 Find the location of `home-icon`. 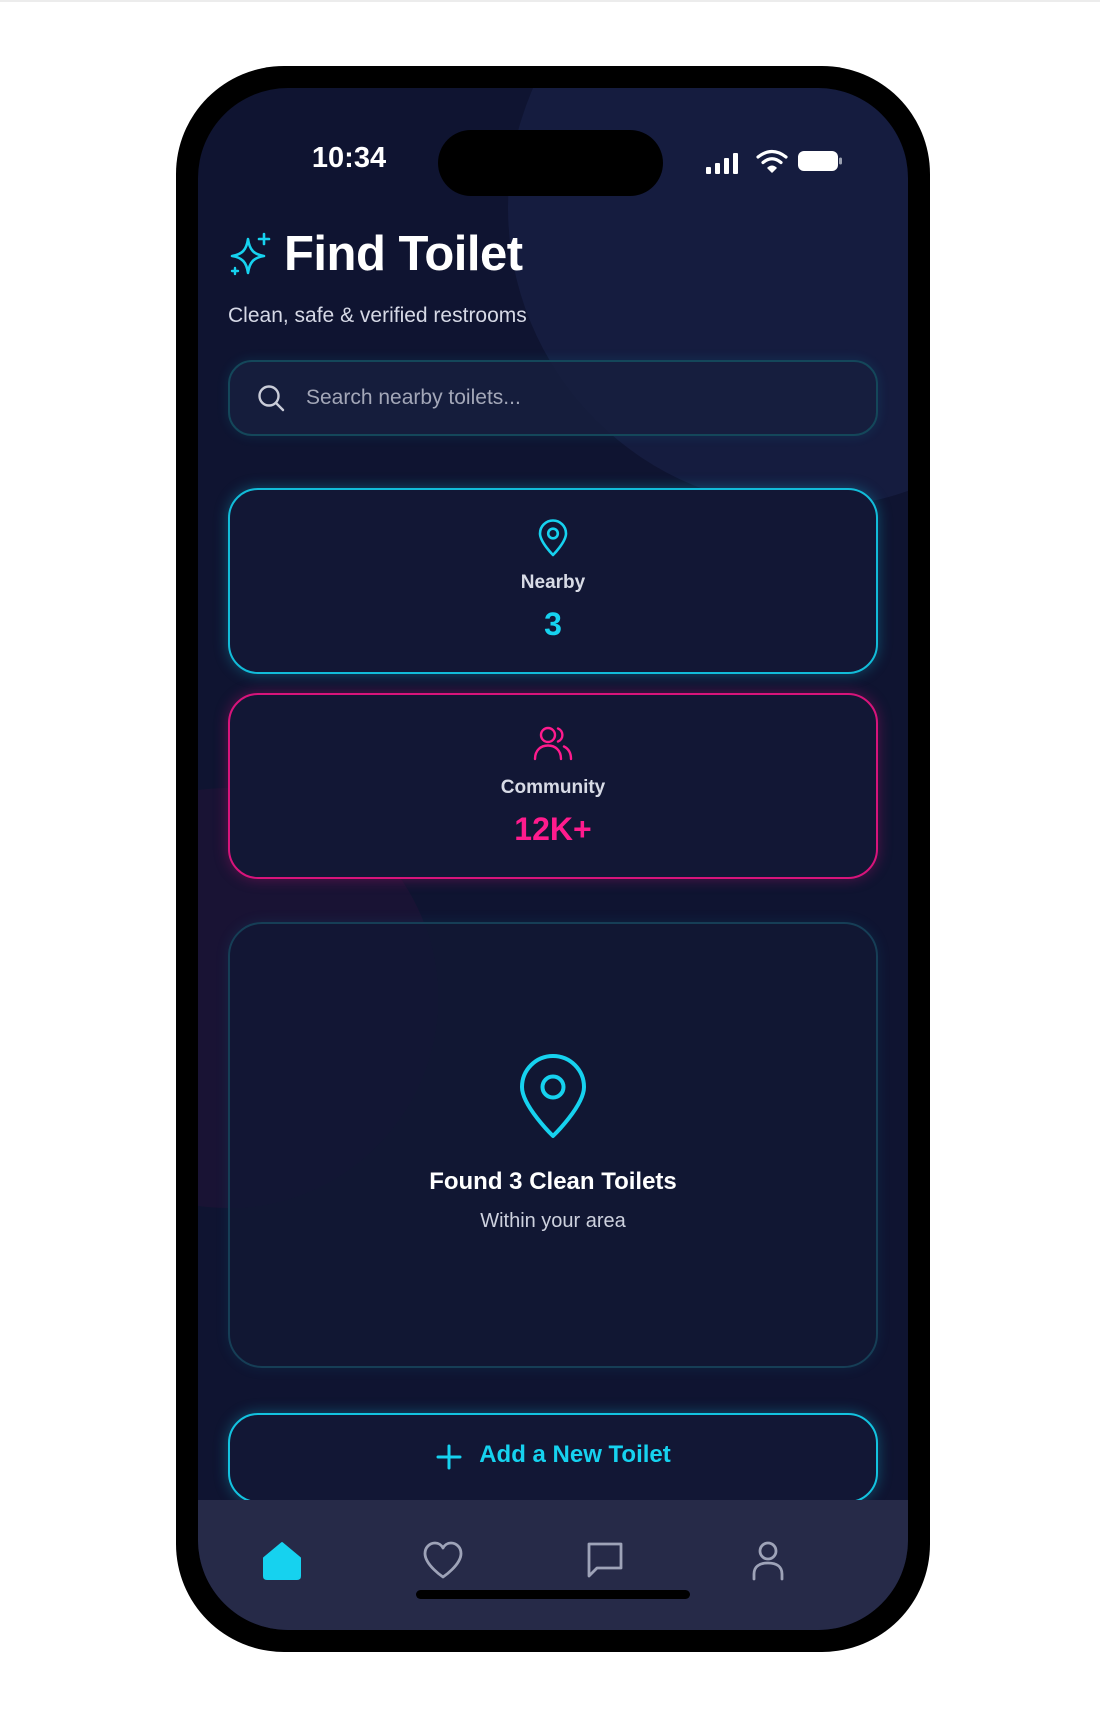

home-icon is located at coordinates (282, 1561).